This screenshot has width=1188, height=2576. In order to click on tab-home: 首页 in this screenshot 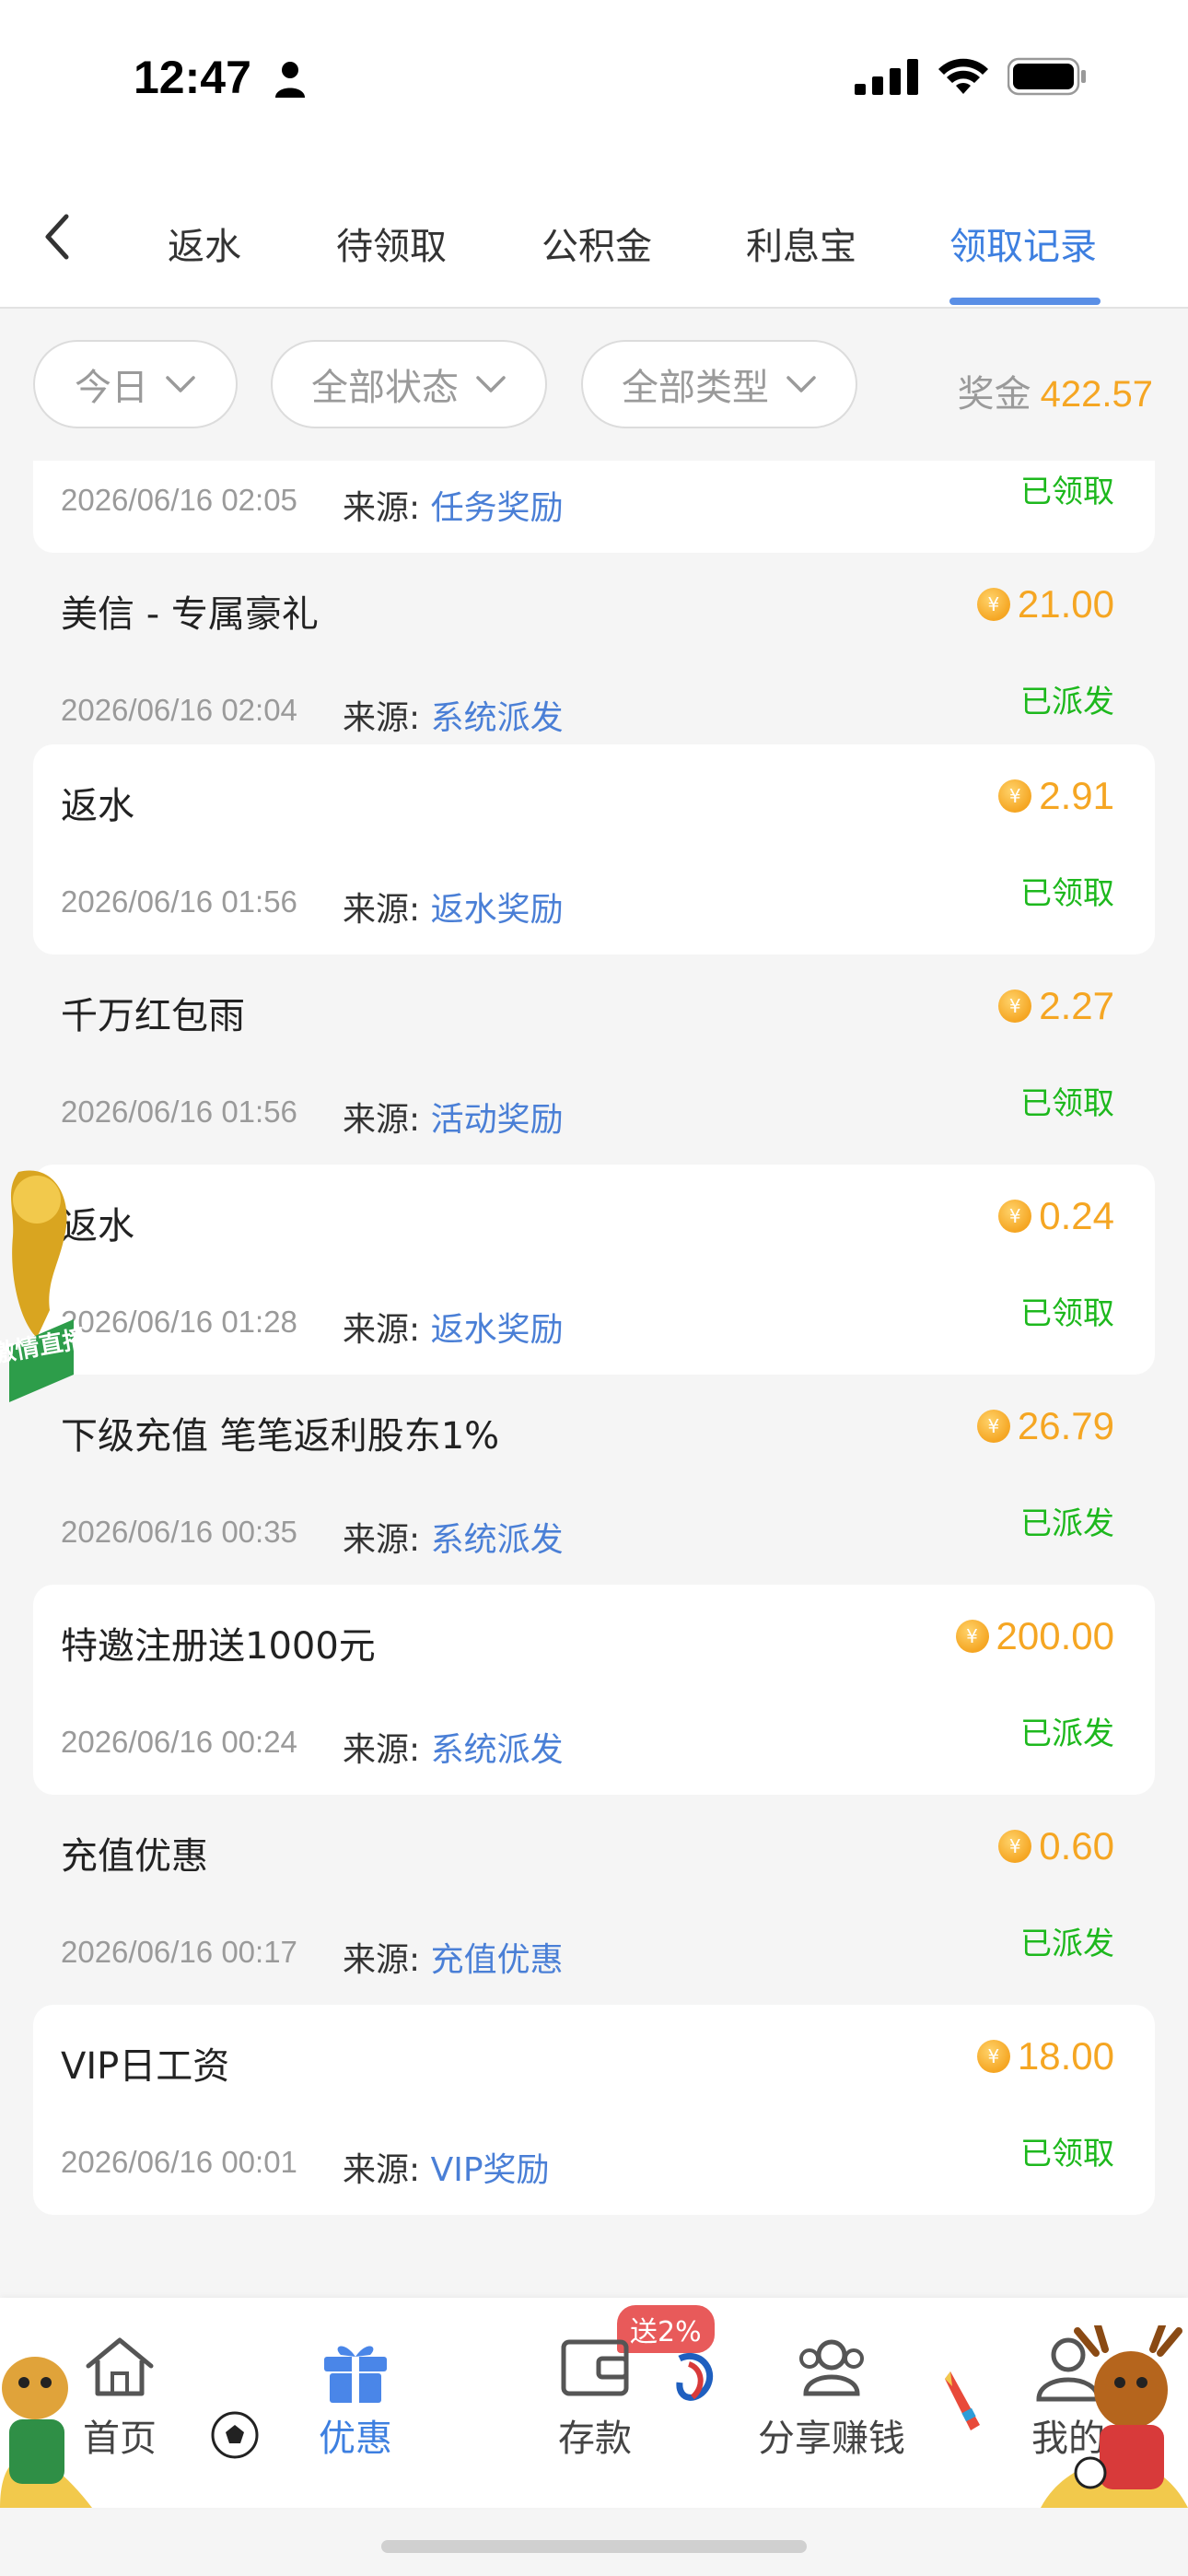, I will do `click(120, 2390)`.